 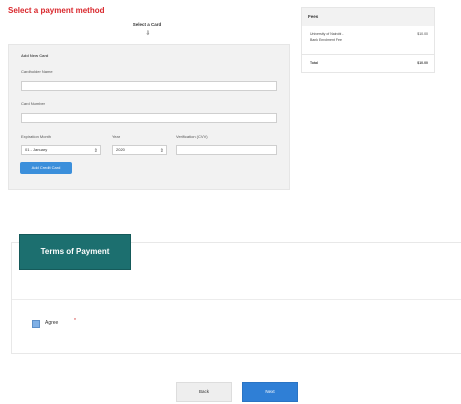 I want to click on year-label: Year, so click(x=116, y=136).